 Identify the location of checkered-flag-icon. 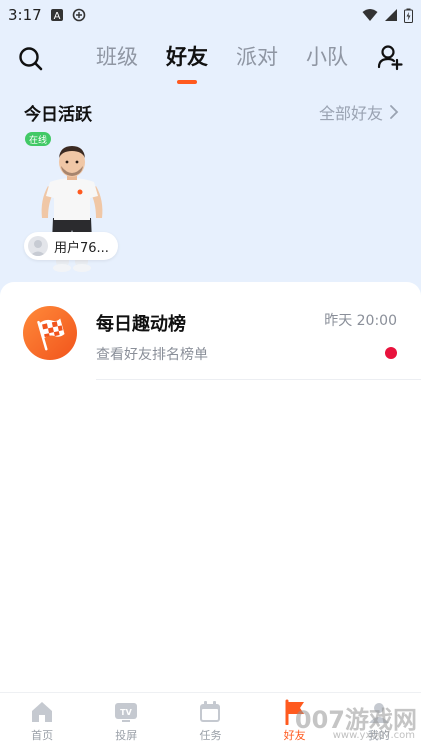
(50, 333).